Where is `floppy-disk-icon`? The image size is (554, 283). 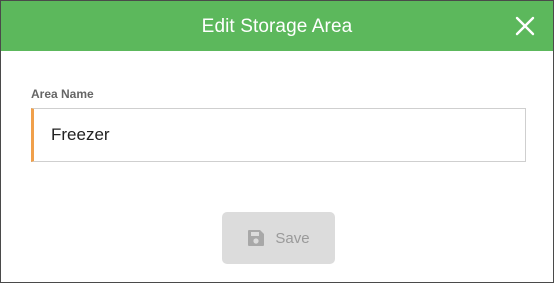 floppy-disk-icon is located at coordinates (256, 238).